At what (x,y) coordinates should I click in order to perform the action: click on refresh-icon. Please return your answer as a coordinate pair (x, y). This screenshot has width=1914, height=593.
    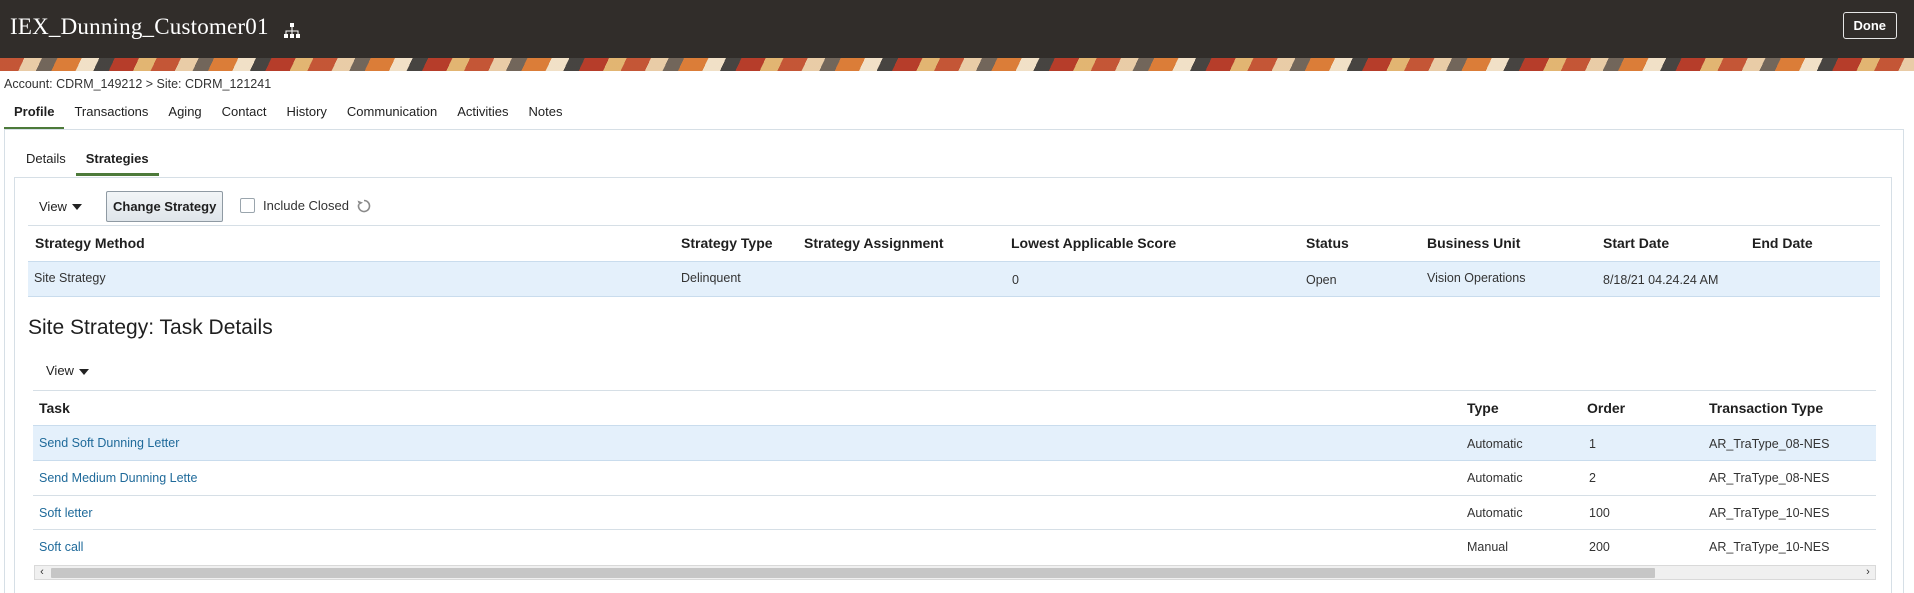
    Looking at the image, I should click on (364, 206).